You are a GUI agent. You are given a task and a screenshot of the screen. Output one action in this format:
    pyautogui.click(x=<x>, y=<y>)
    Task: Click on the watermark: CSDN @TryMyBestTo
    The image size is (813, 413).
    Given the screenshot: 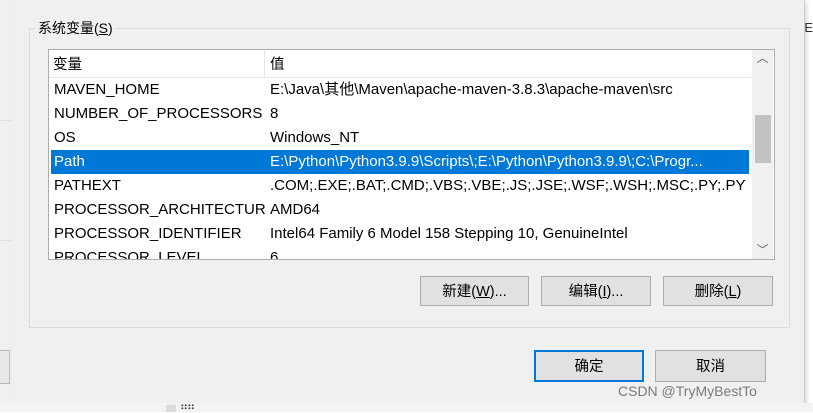 What is the action you would take?
    pyautogui.click(x=687, y=391)
    